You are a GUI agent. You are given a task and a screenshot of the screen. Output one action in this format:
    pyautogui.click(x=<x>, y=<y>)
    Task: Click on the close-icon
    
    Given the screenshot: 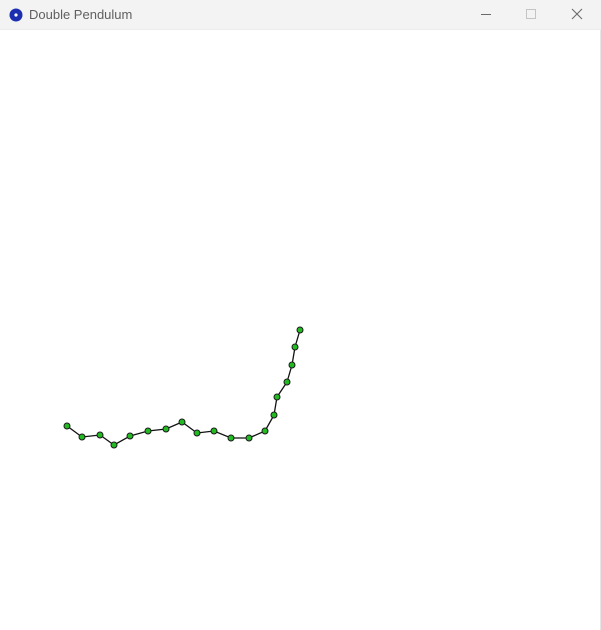 What is the action you would take?
    pyautogui.click(x=577, y=14)
    